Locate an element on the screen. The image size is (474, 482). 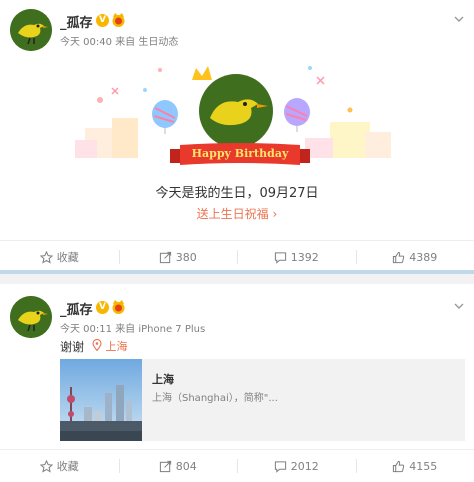
repost-count: 804 is located at coordinates (186, 466).